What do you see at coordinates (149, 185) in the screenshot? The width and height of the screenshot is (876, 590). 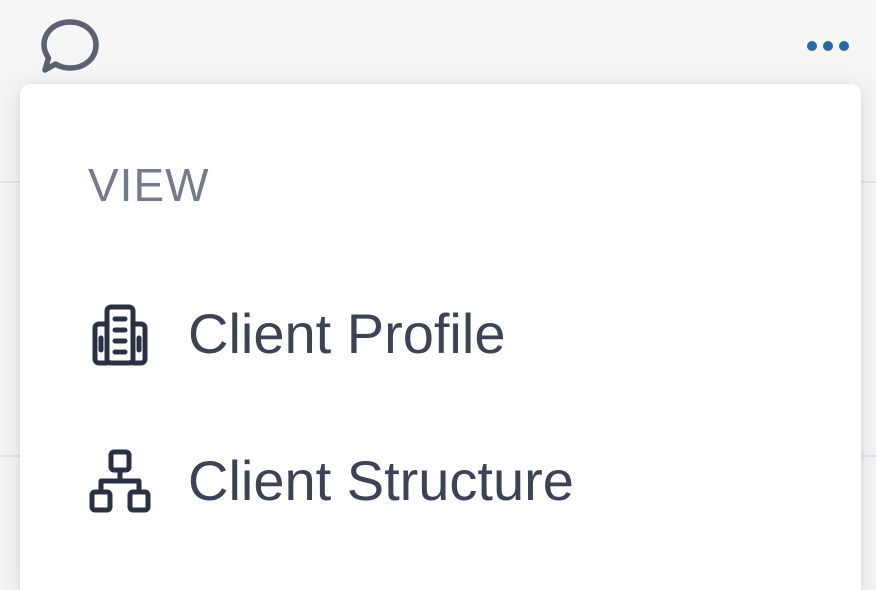 I see `menu-section-header: VIEW` at bounding box center [149, 185].